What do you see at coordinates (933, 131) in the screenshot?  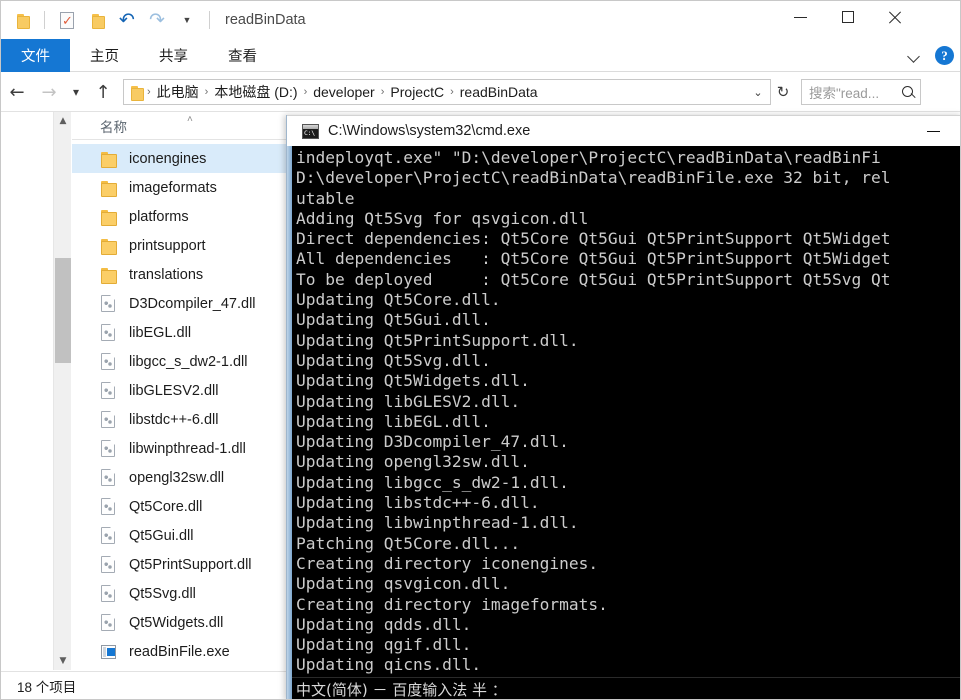 I see `console-minimize-button` at bounding box center [933, 131].